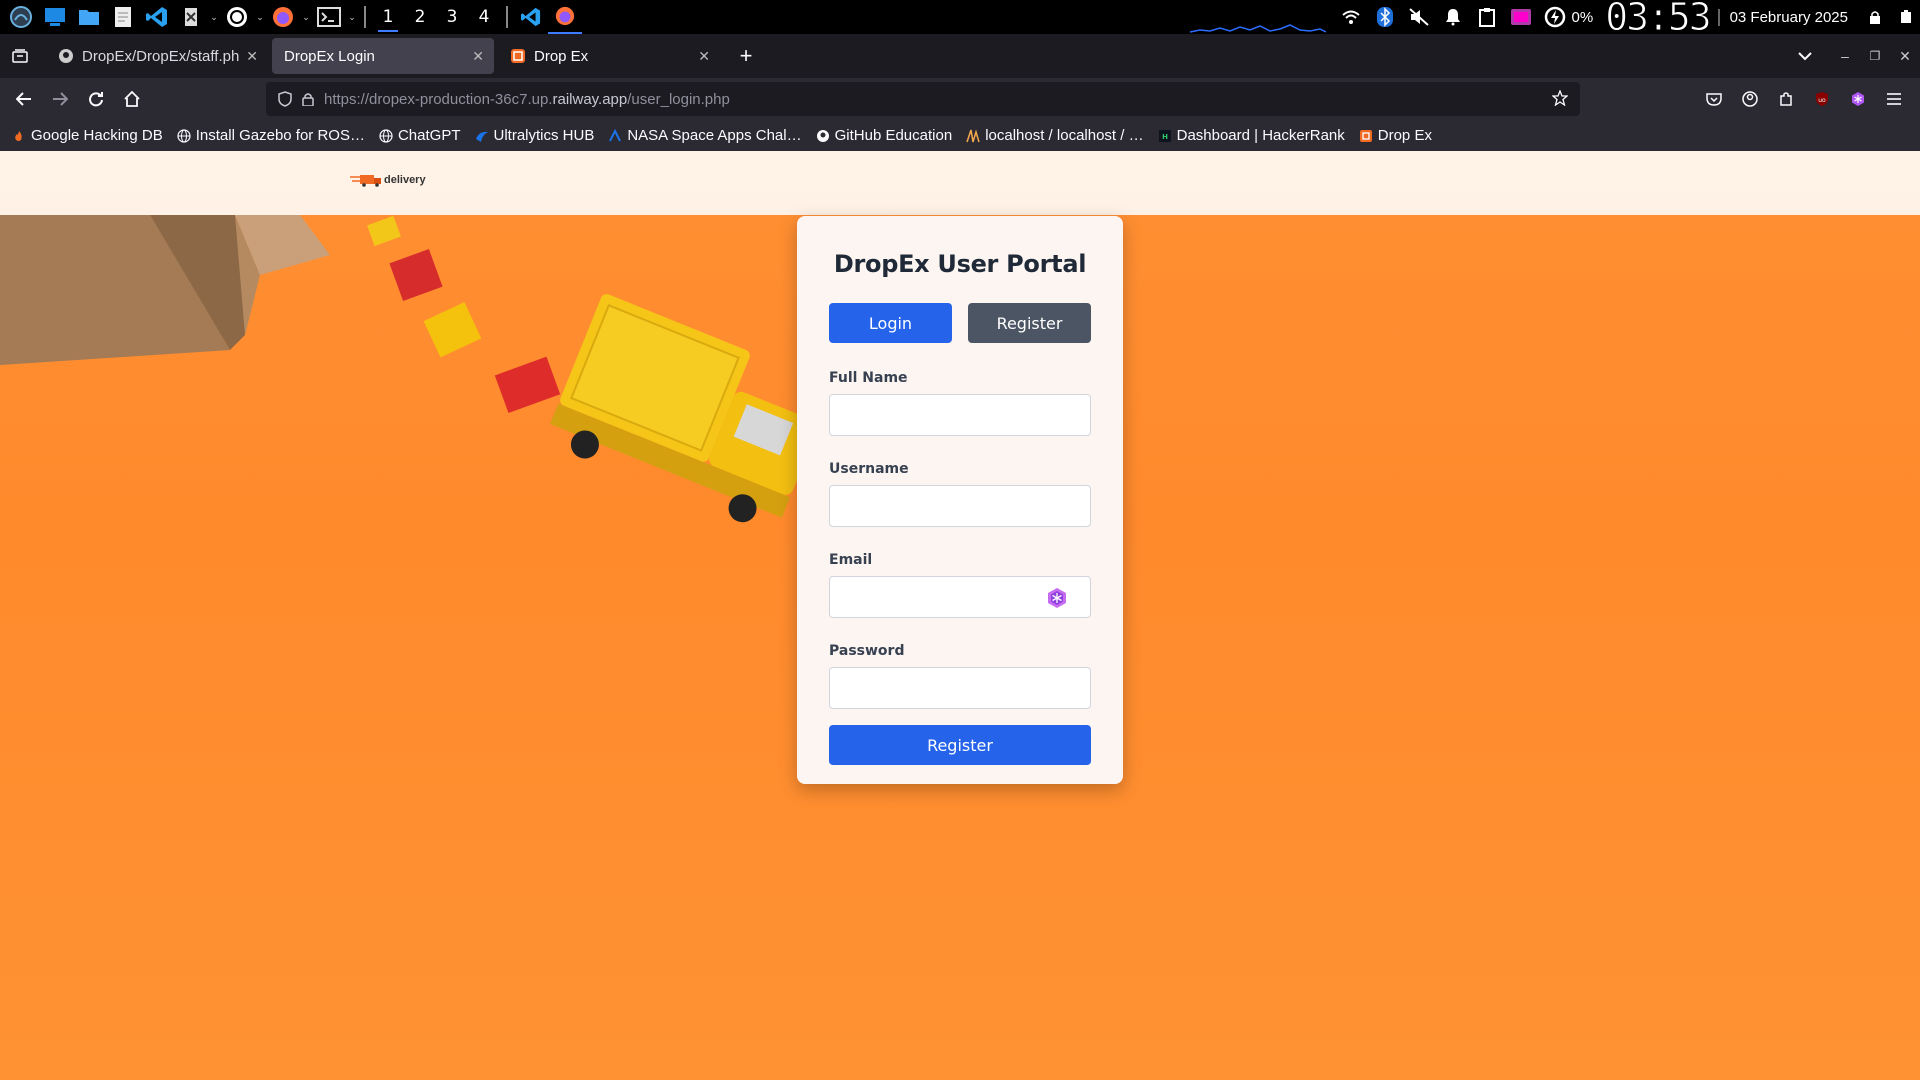  Describe the element at coordinates (960, 745) in the screenshot. I see `register-submit-button: Register` at that location.